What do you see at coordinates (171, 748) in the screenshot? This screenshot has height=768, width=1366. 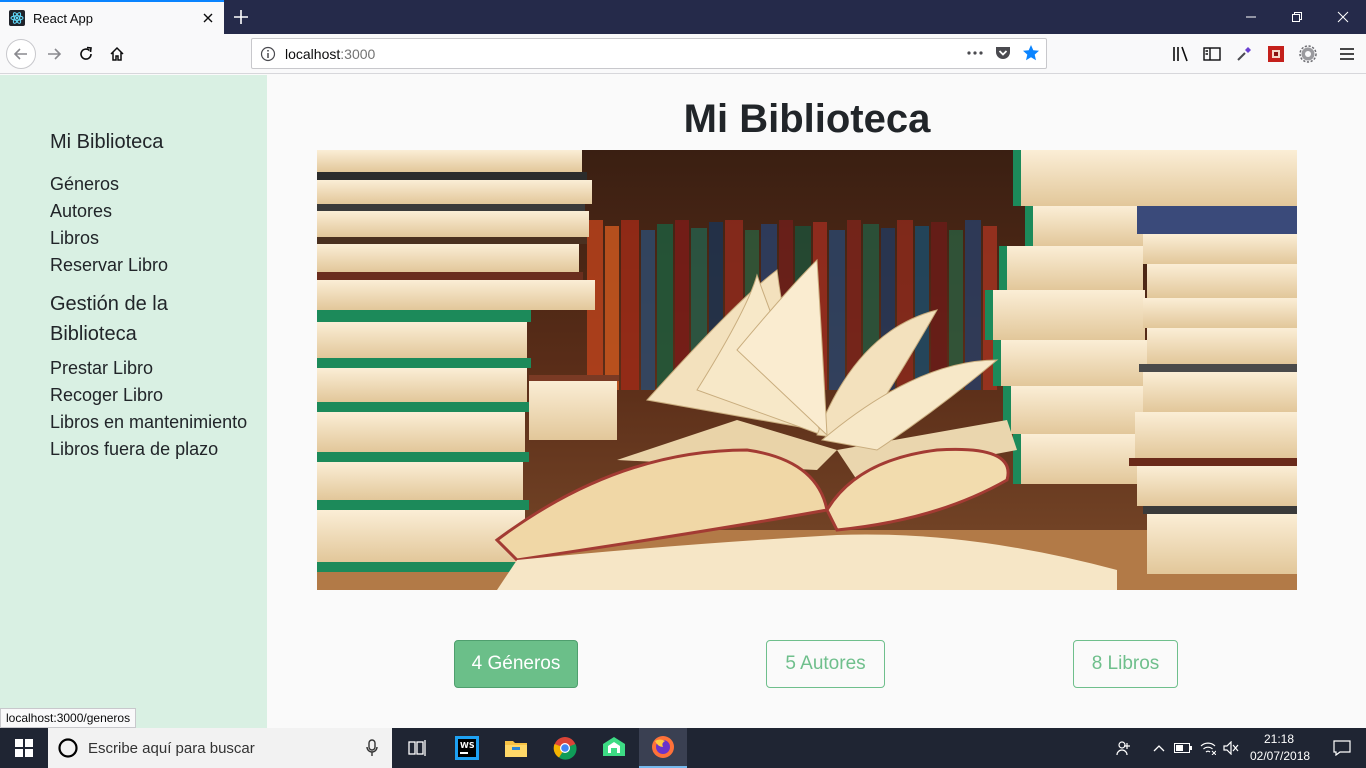 I see `search-placeholder: Escribe aquí para buscar` at bounding box center [171, 748].